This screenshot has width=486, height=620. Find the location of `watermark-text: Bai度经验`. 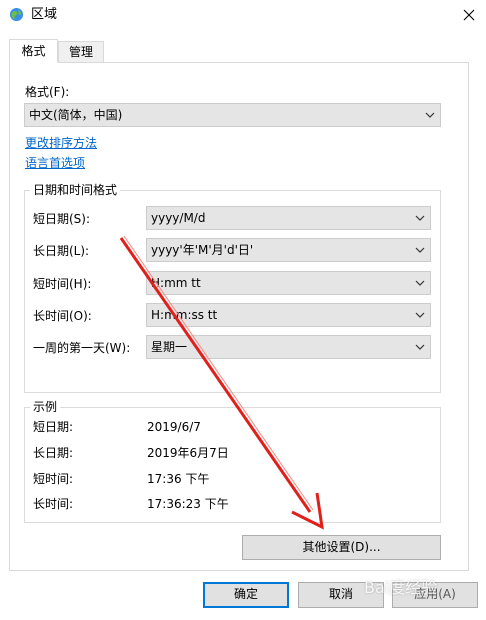

watermark-text: Bai度经验 is located at coordinates (401, 587).